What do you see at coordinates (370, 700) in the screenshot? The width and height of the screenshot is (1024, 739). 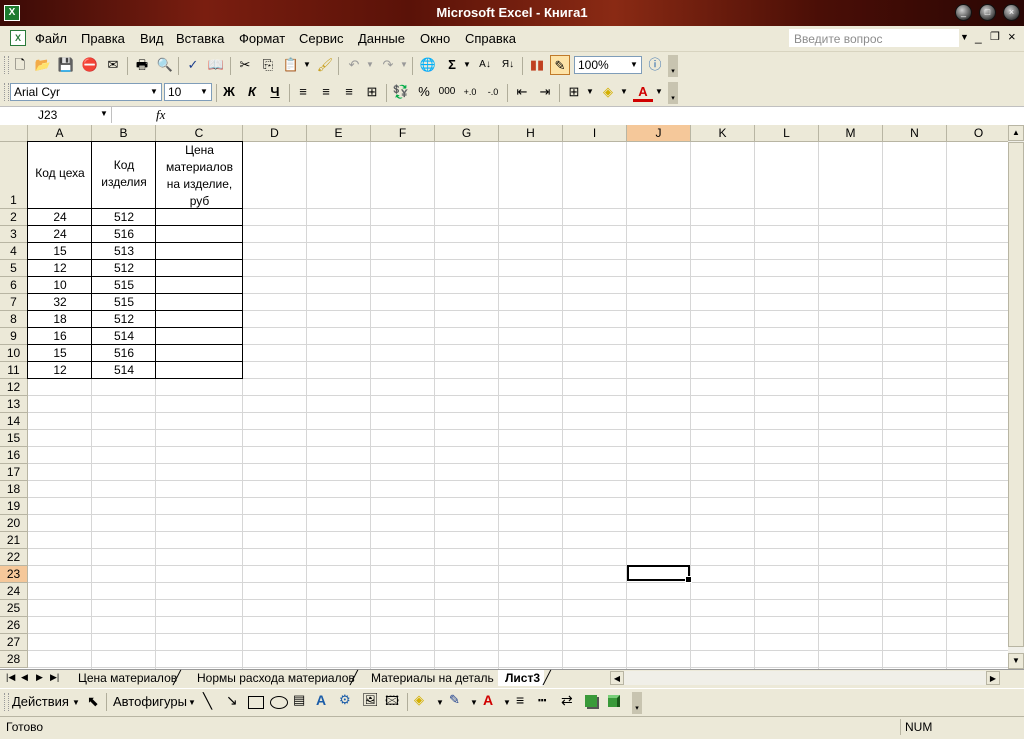 I see `clipart-icon: 🖼` at bounding box center [370, 700].